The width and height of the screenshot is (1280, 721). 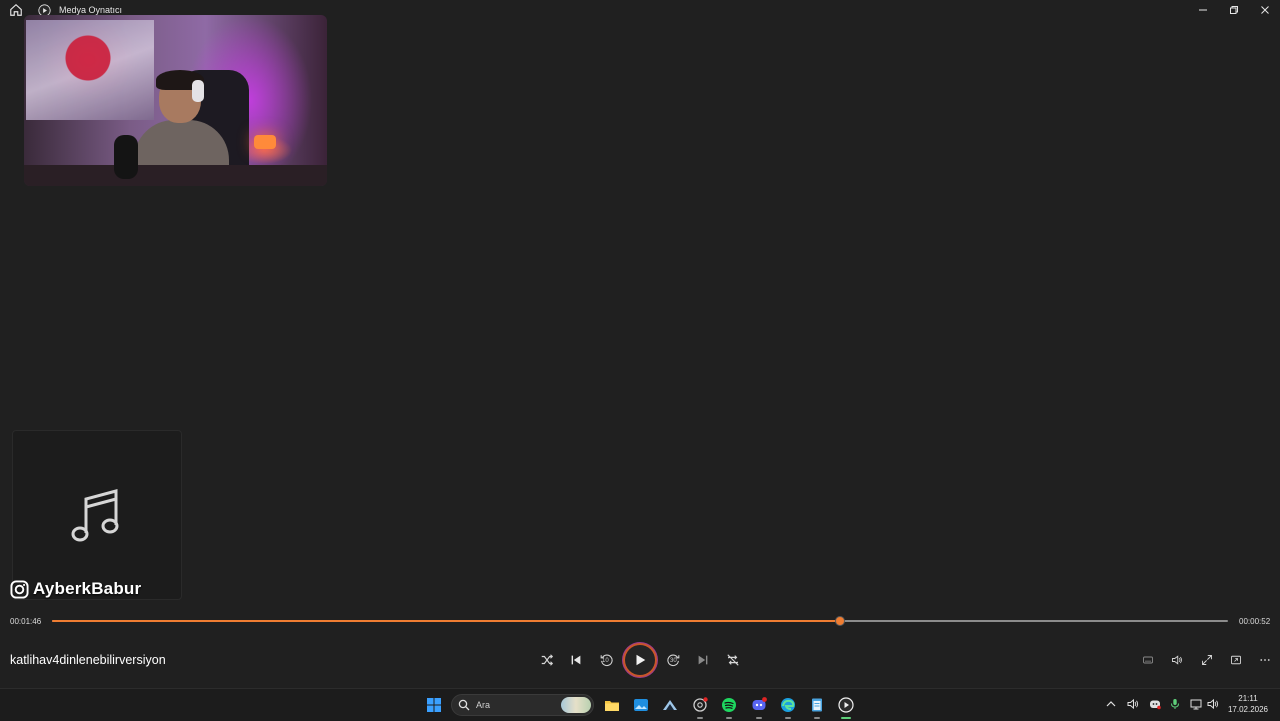 I want to click on skip-back-label: 10, so click(x=605, y=661).